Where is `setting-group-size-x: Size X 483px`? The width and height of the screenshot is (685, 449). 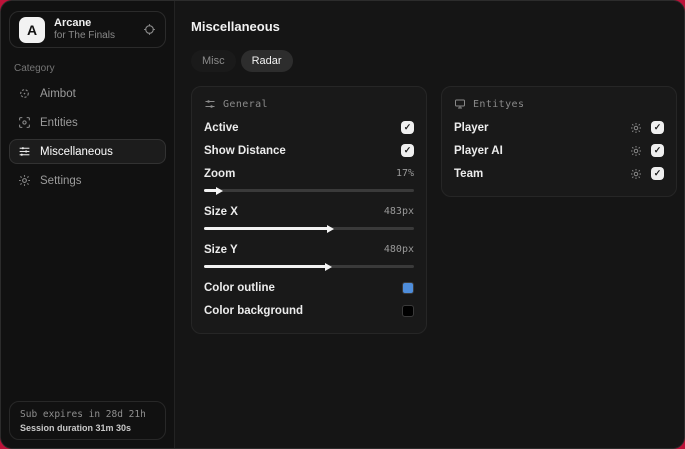
setting-group-size-x: Size X 483px is located at coordinates (309, 216).